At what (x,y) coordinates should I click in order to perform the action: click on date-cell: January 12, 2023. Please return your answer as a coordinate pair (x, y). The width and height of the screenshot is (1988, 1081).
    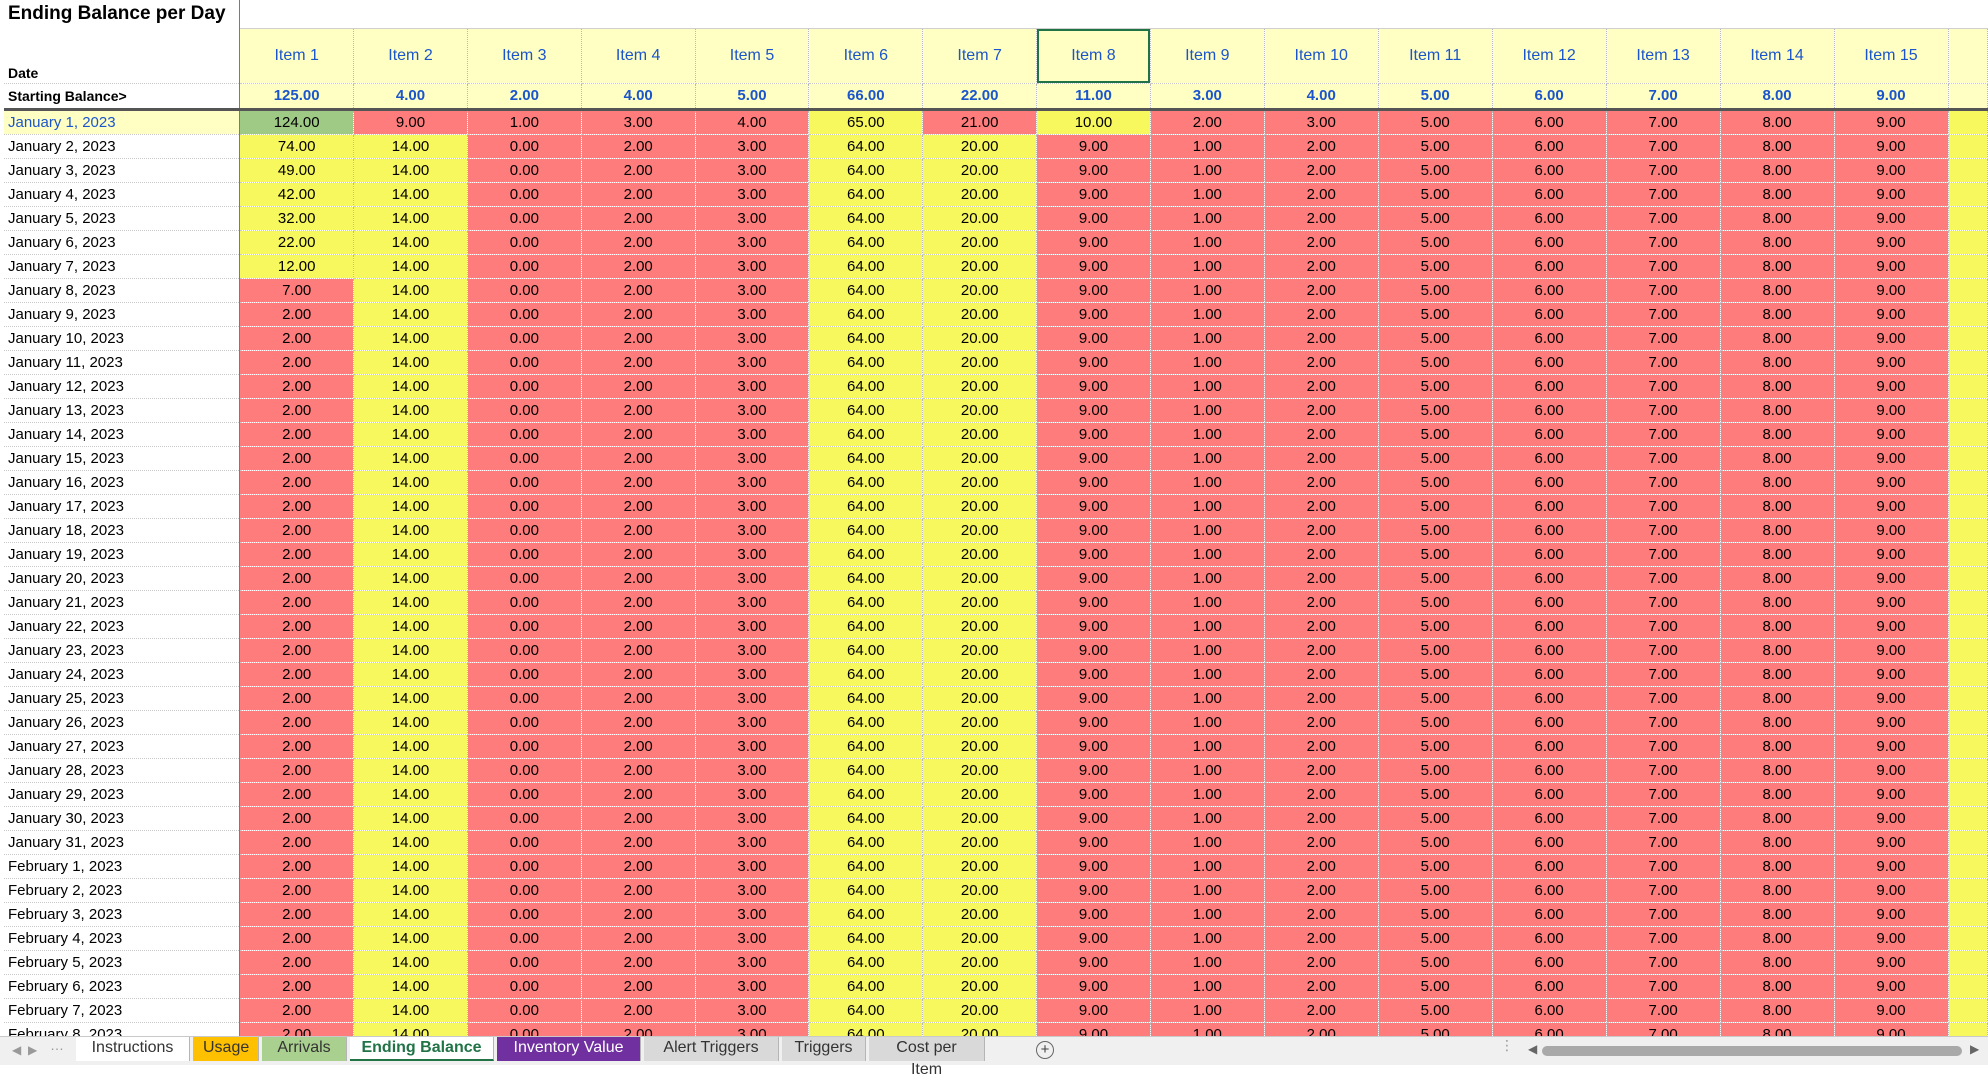
    Looking at the image, I should click on (122, 386).